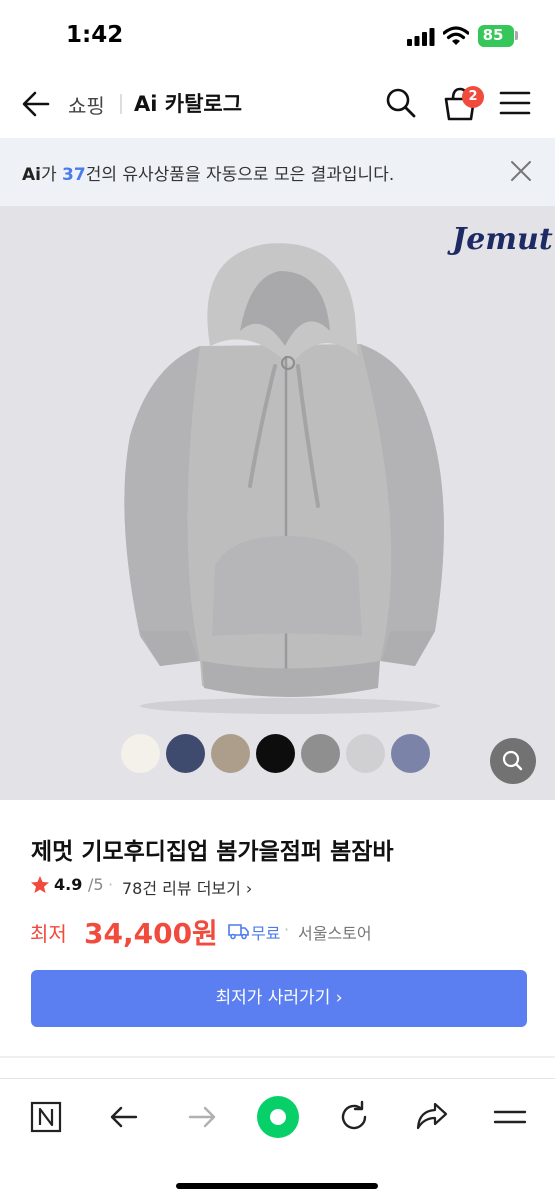 Image resolution: width=555 pixels, height=1200 pixels. What do you see at coordinates (31, 175) in the screenshot?
I see `ai-mark: Ai` at bounding box center [31, 175].